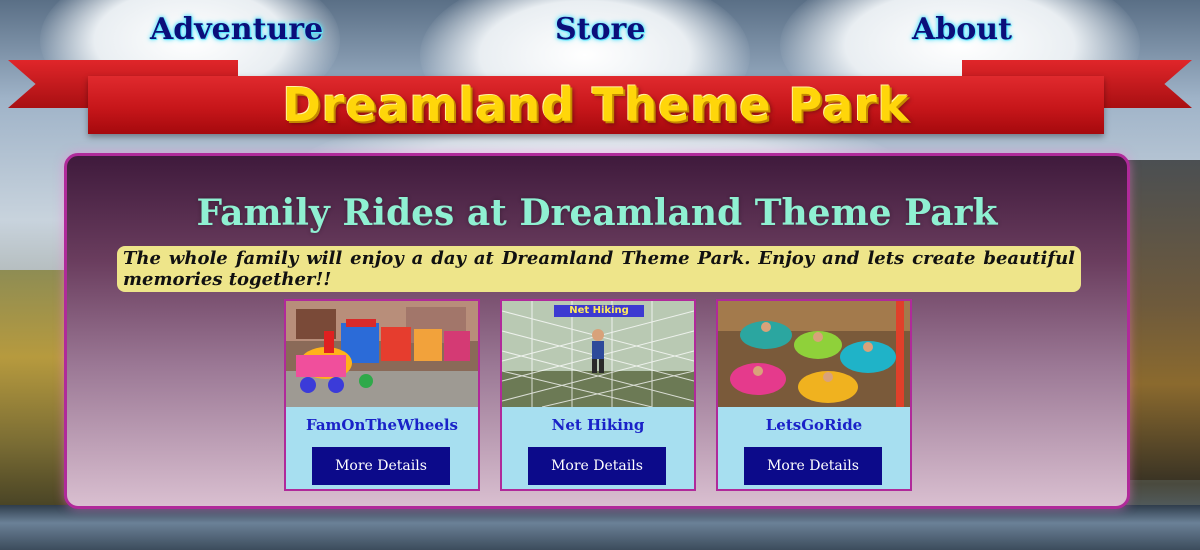  What do you see at coordinates (382, 425) in the screenshot?
I see `ride-name: FamOnTheWheels` at bounding box center [382, 425].